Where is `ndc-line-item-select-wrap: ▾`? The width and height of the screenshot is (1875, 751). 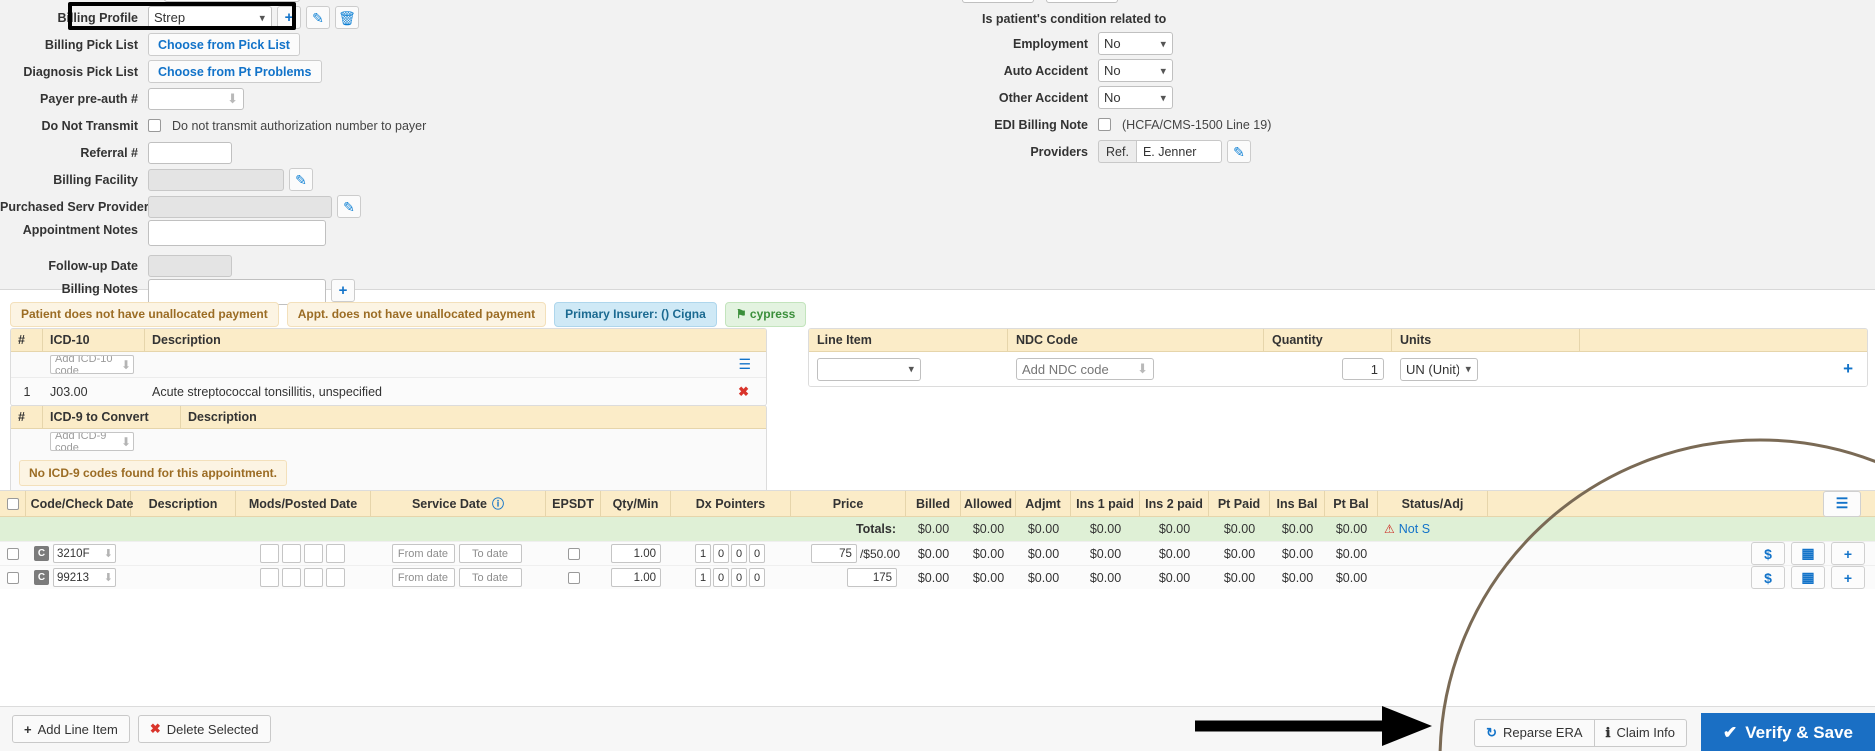
ndc-line-item-select-wrap: ▾ is located at coordinates (869, 369).